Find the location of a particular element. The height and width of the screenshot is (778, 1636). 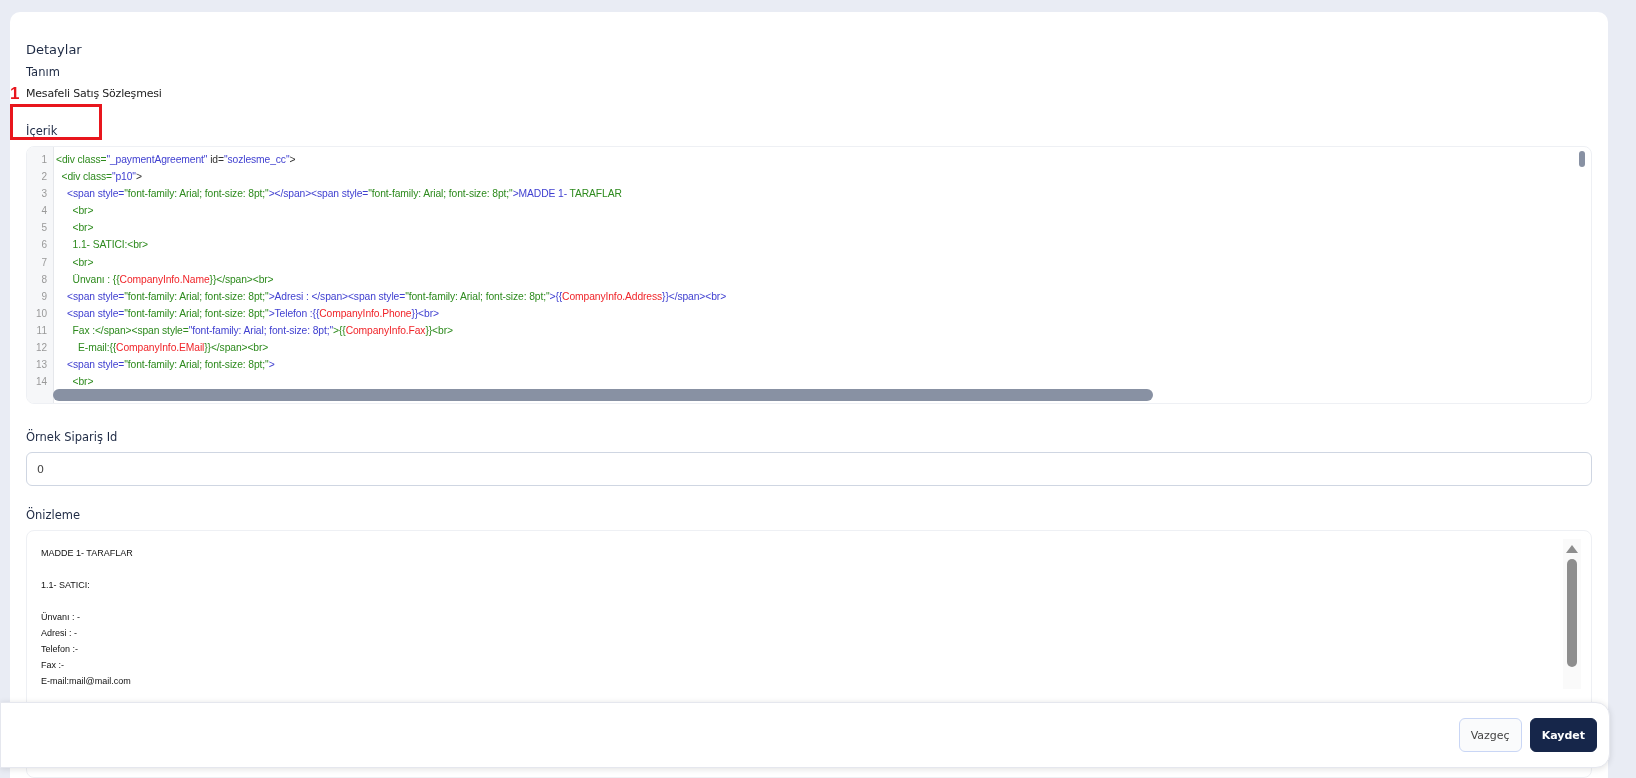

vertical-scrollbar is located at coordinates (1582, 159).